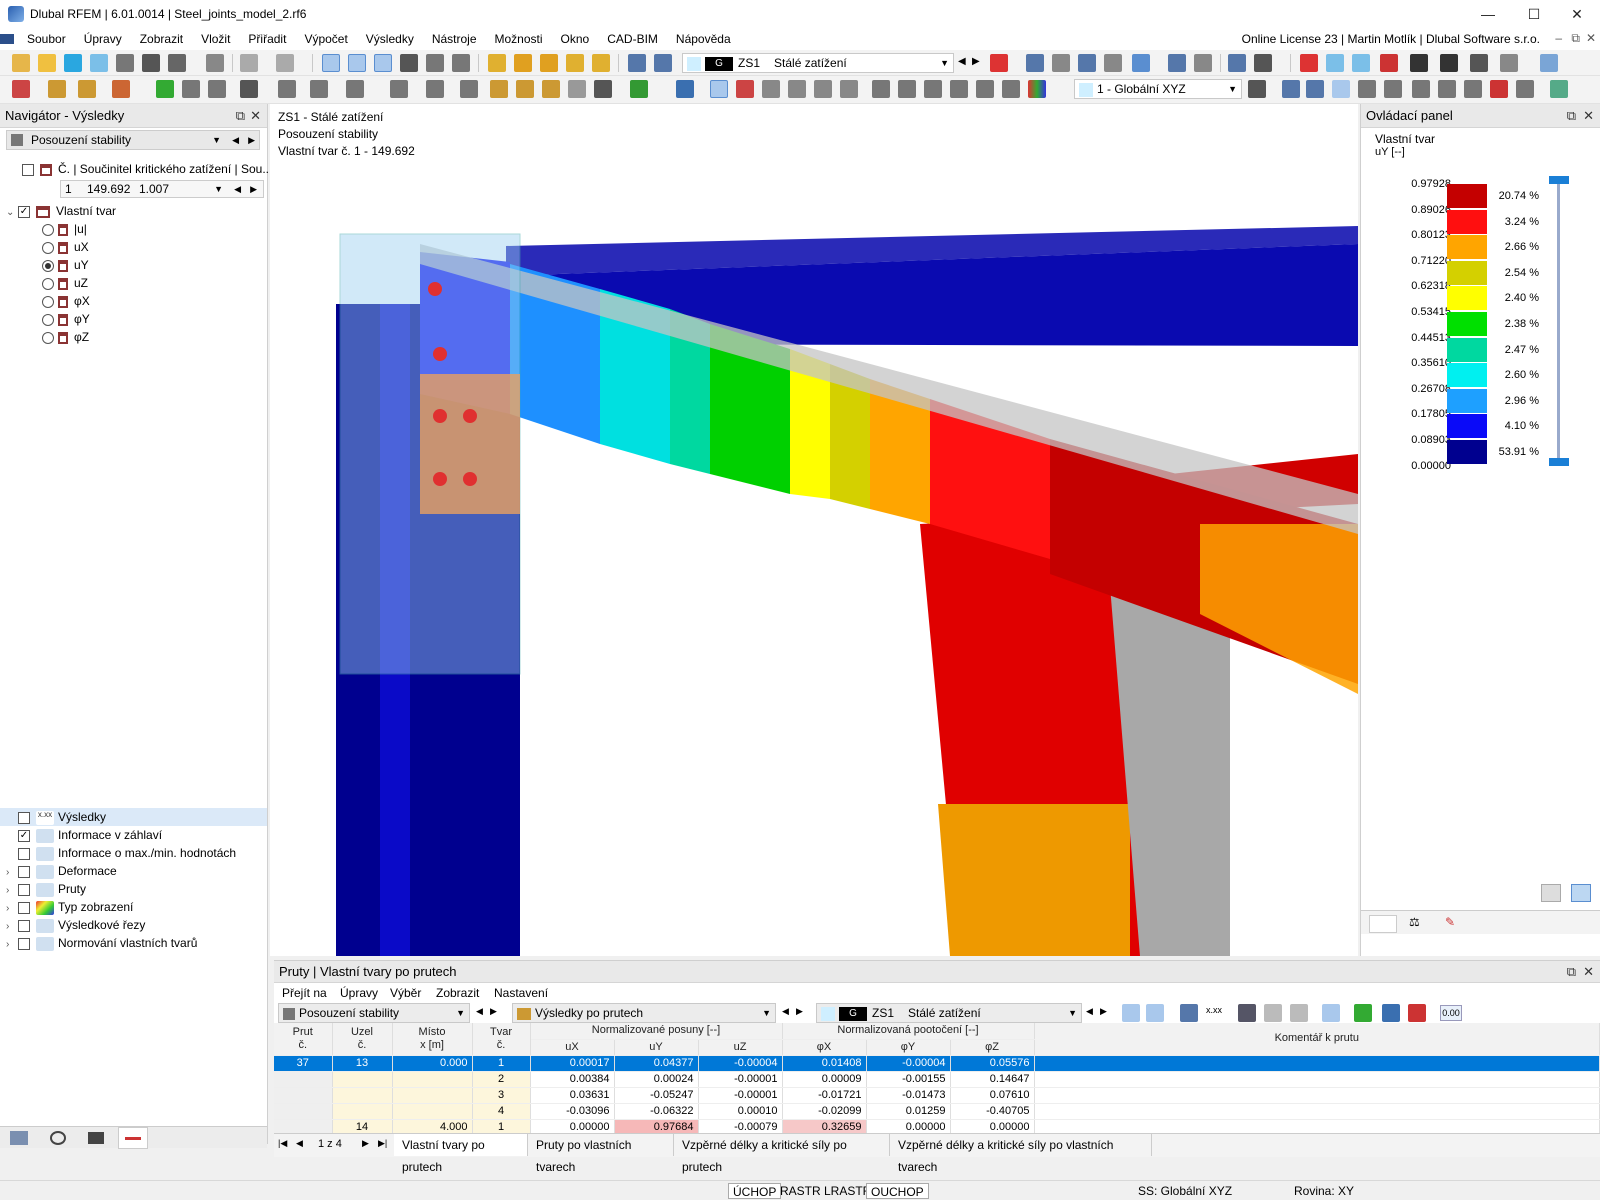  I want to click on columns-icon, so click(1273, 1013).